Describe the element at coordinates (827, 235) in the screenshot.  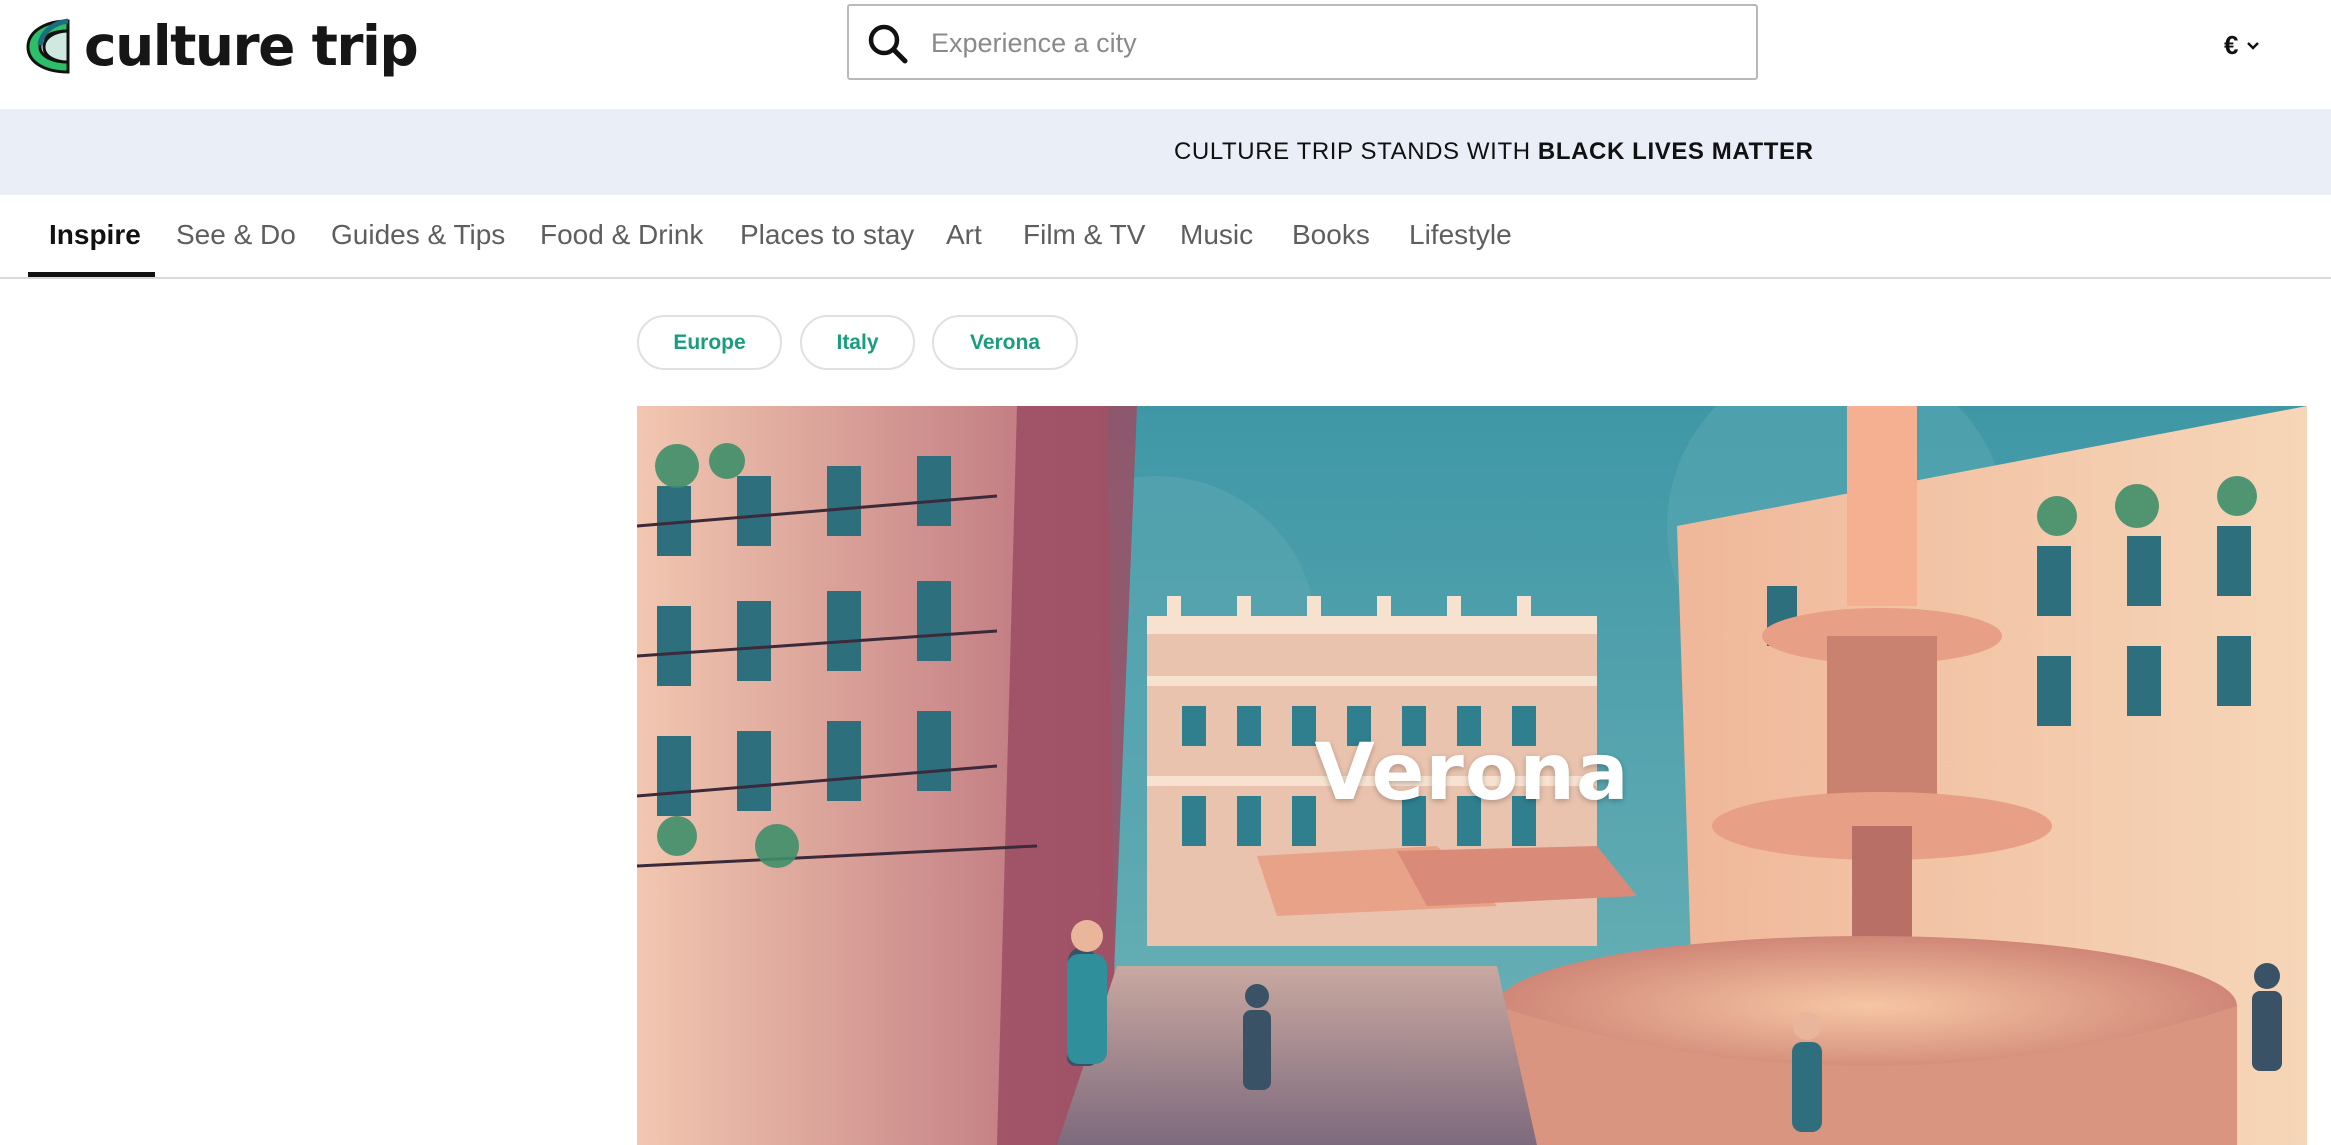
I see `nav-item-places-to-stay: Places to stay` at that location.